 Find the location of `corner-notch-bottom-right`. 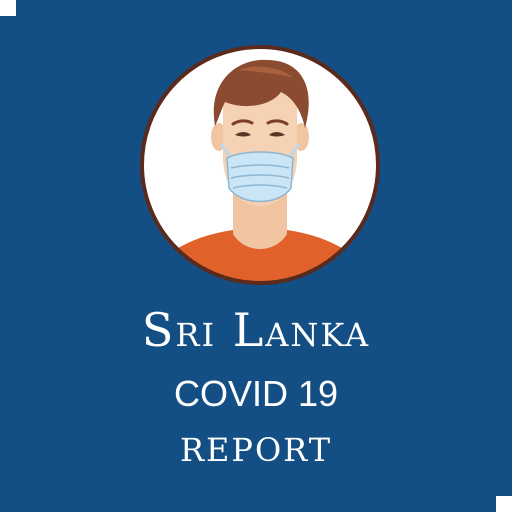

corner-notch-bottom-right is located at coordinates (504, 504).